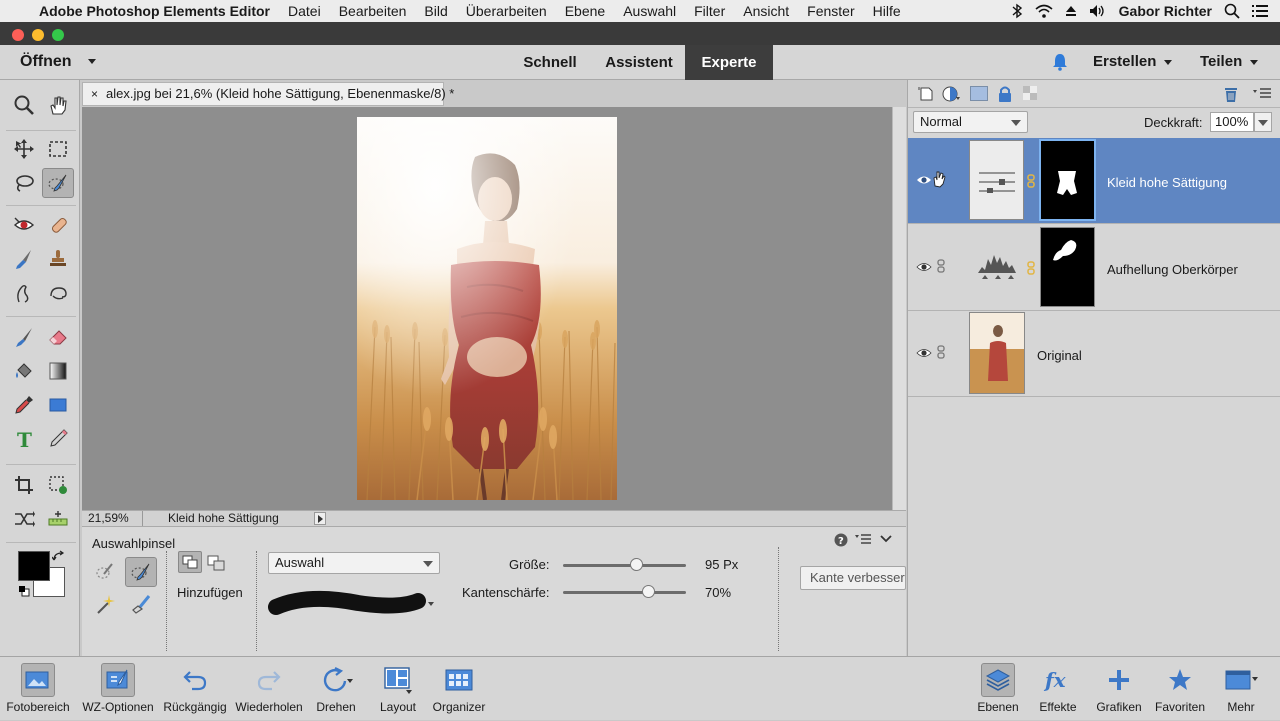 Image resolution: width=1280 pixels, height=721 pixels. Describe the element at coordinates (487, 308) in the screenshot. I see `document-photo` at that location.